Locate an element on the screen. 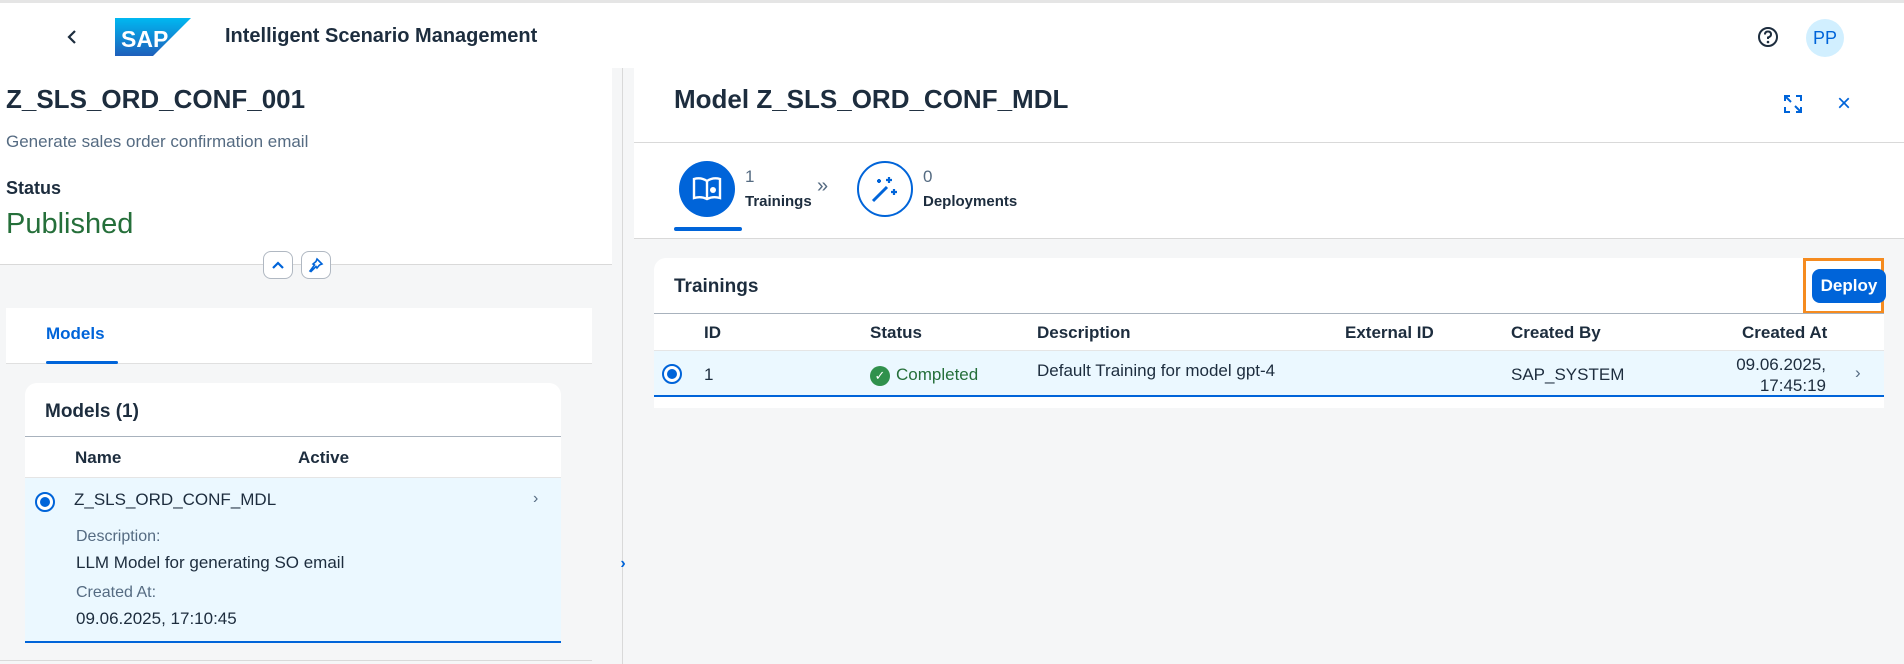  column-created-at: Created At is located at coordinates (1785, 332).